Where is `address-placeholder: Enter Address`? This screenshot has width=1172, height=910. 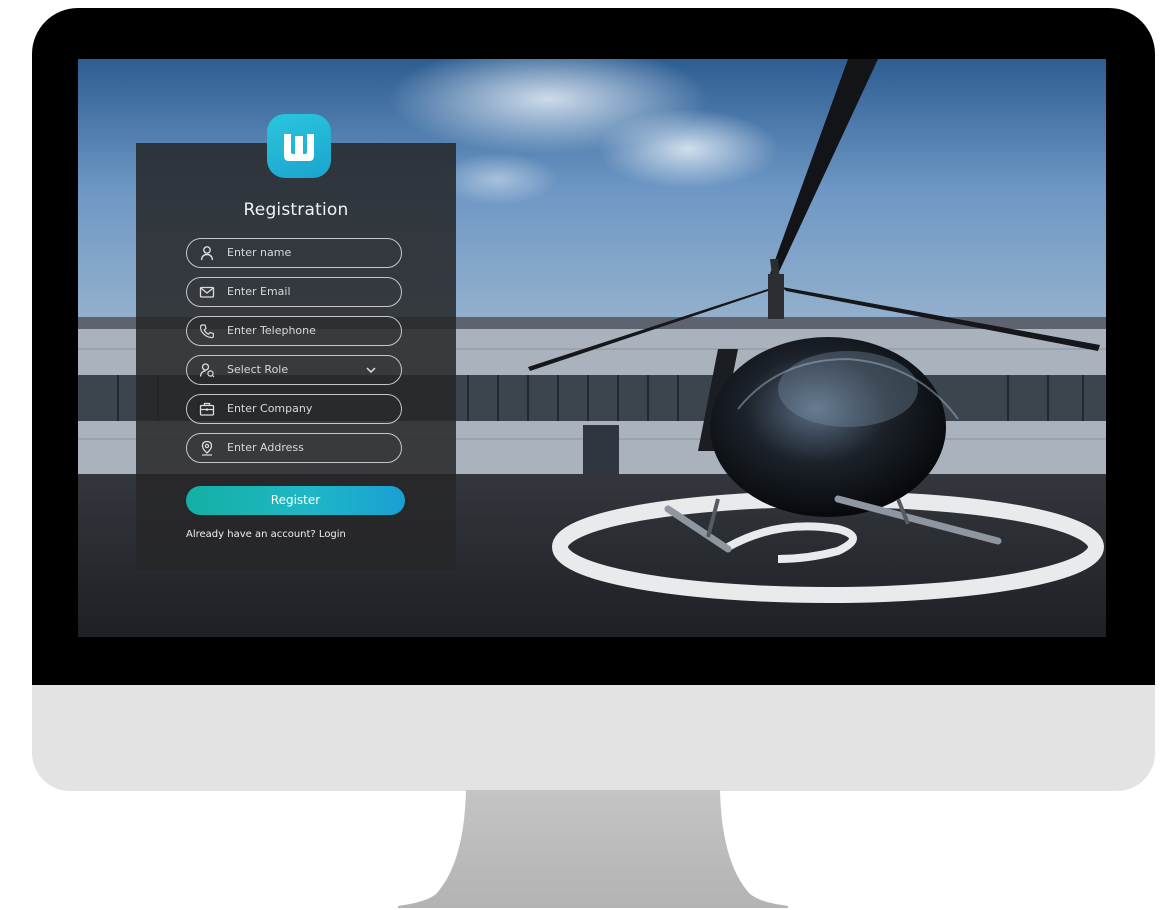 address-placeholder: Enter Address is located at coordinates (265, 447).